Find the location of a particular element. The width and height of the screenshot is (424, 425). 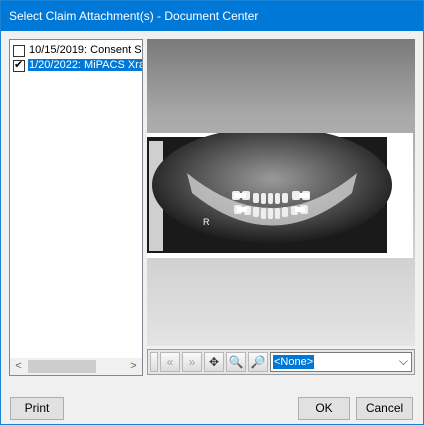

zoom-out-icon: 🔍 is located at coordinates (236, 362).